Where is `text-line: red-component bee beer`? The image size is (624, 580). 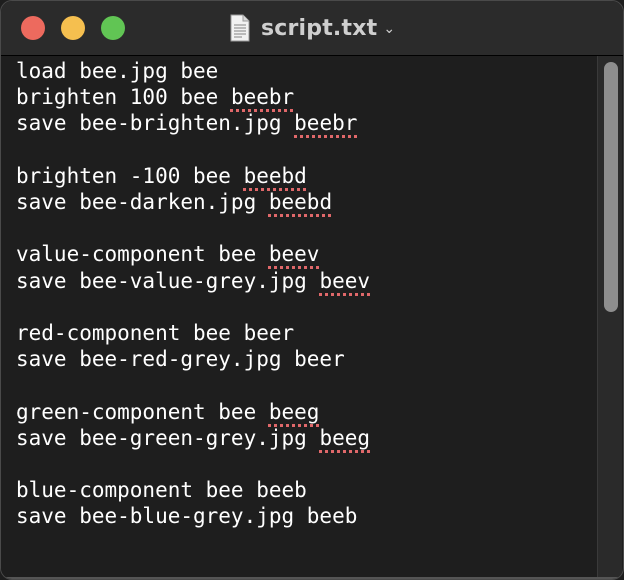
text-line: red-component bee beer is located at coordinates (155, 333).